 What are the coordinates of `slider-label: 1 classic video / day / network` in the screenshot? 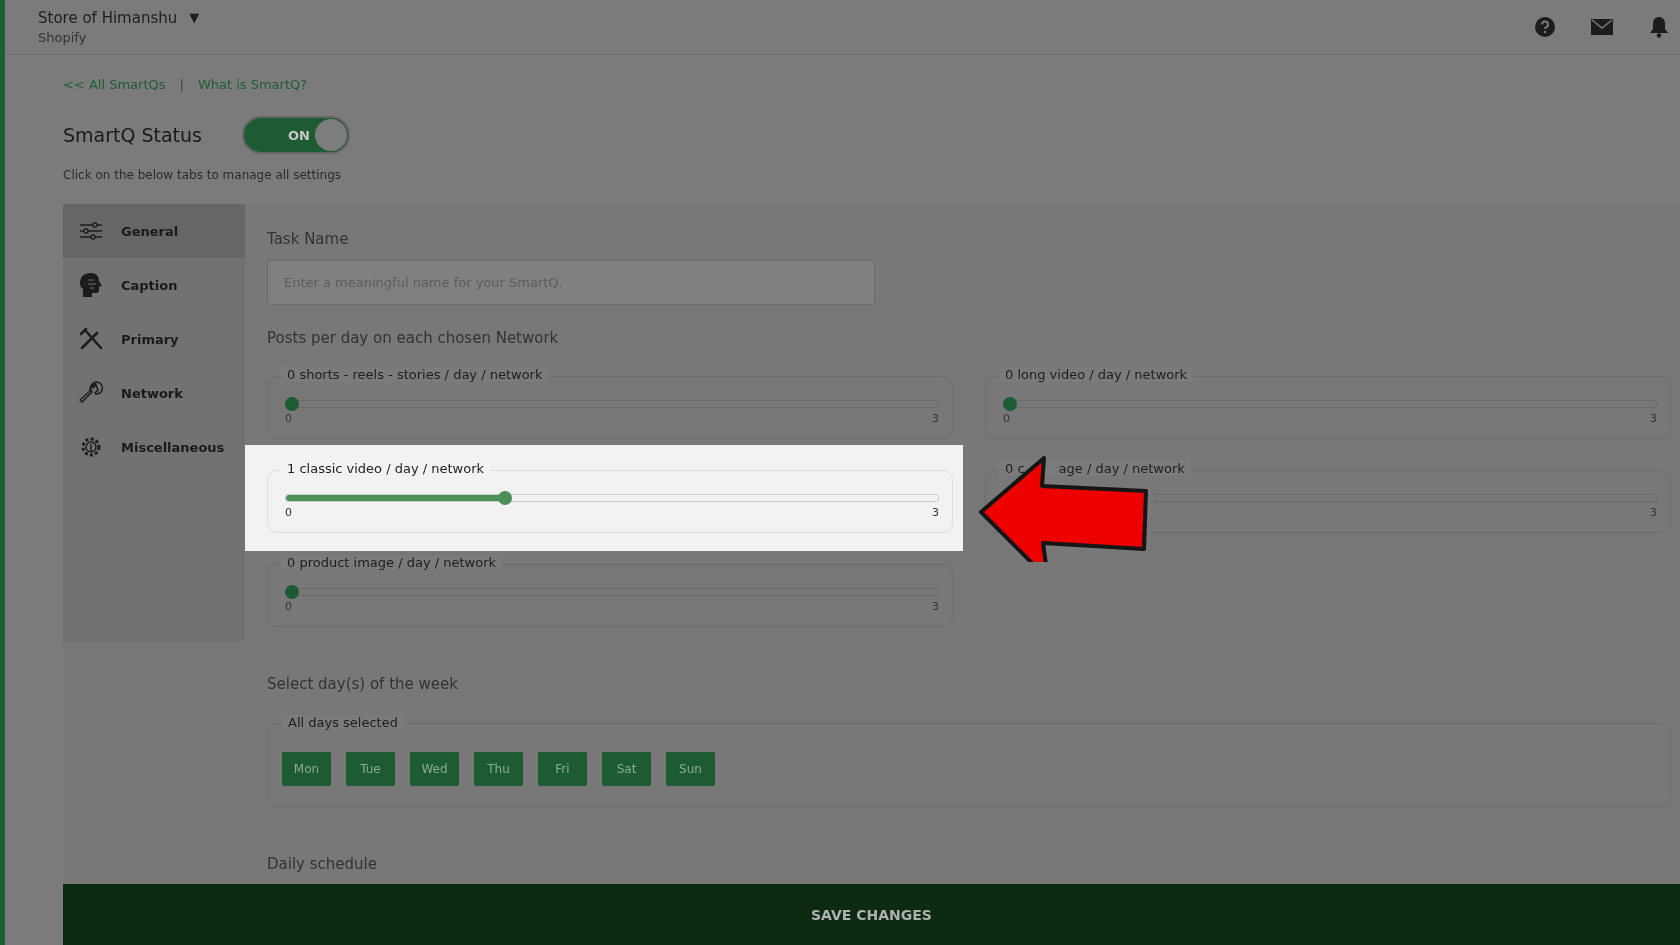 It's located at (386, 468).